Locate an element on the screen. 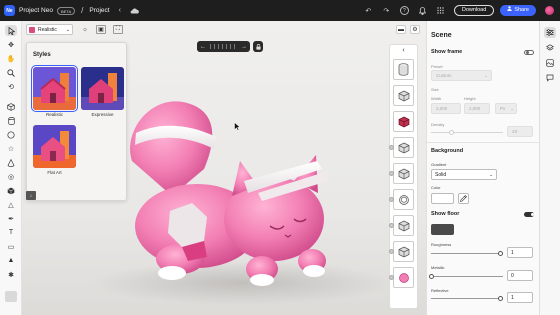 Image resolution: width=560 pixels, height=315 pixels. style-card-expressive is located at coordinates (102, 88).